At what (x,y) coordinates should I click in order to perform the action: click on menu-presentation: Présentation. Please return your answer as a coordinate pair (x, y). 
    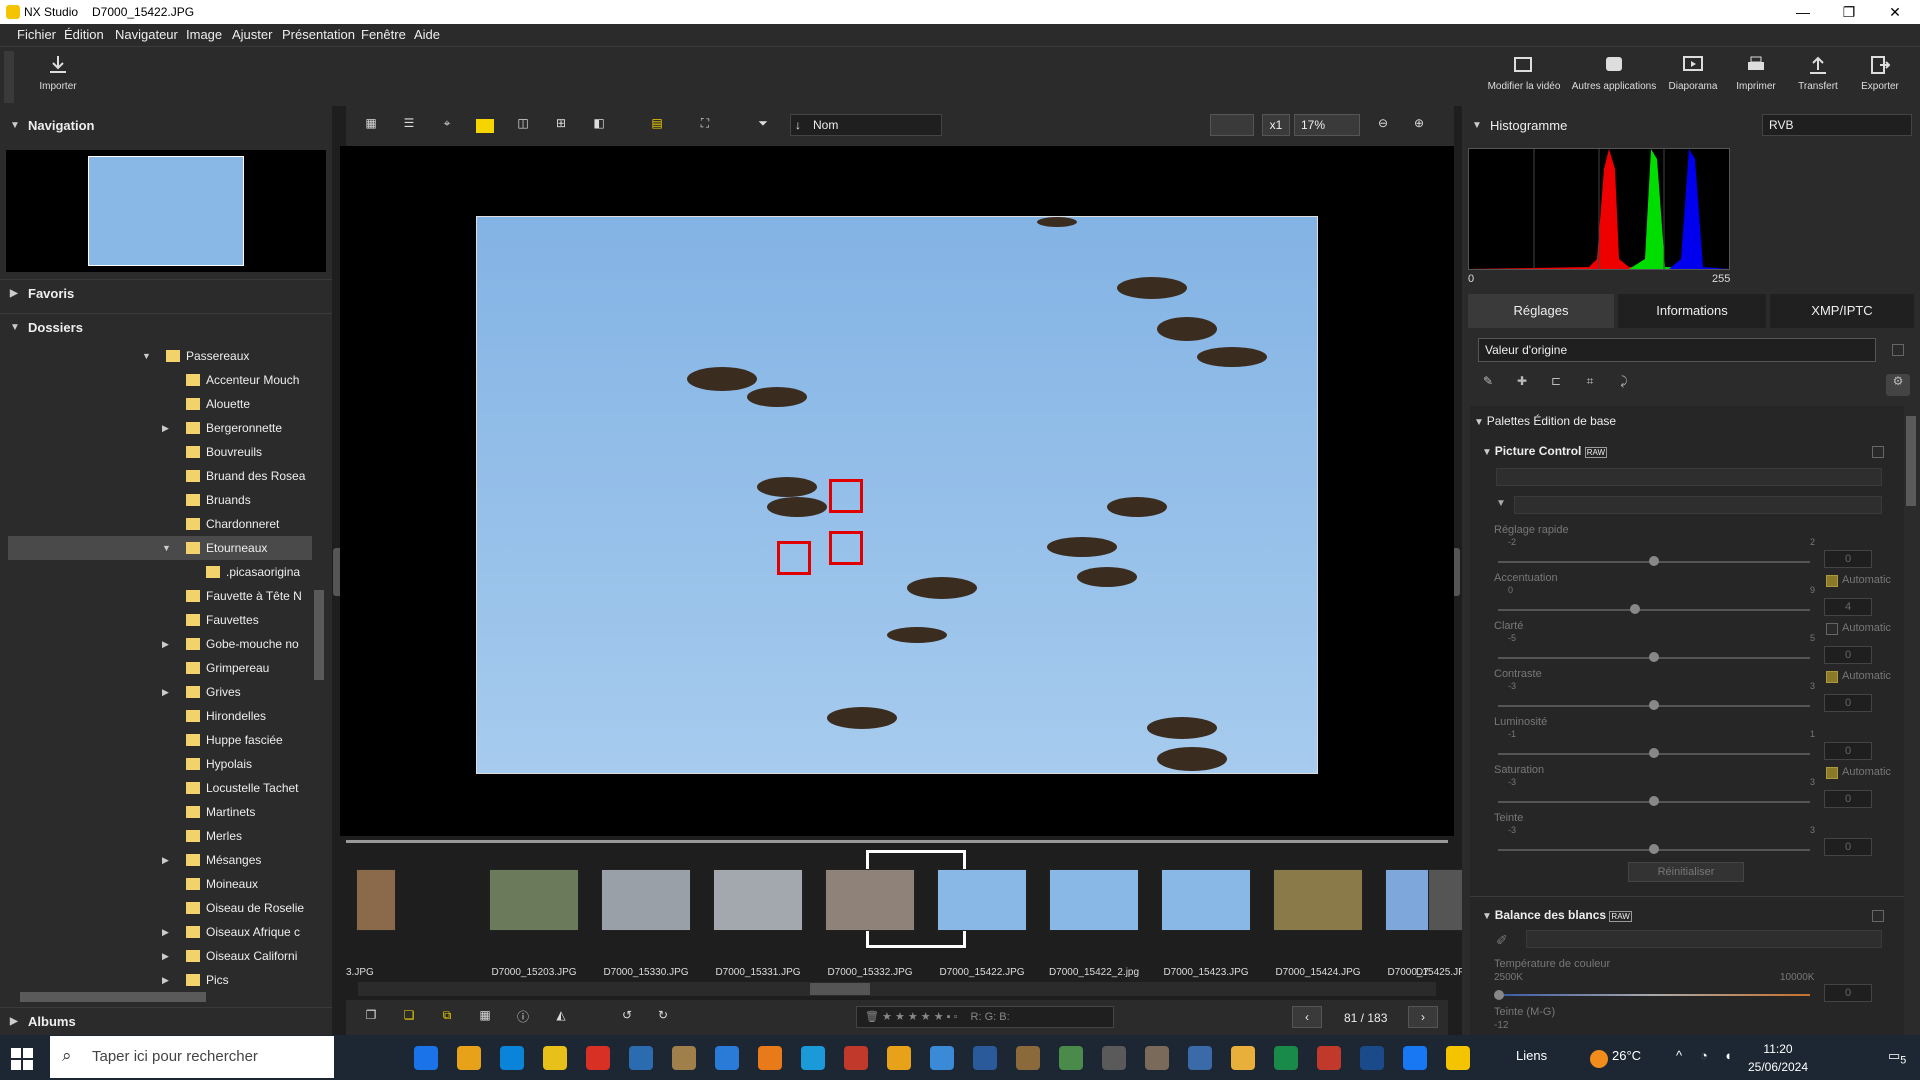
    Looking at the image, I should click on (318, 34).